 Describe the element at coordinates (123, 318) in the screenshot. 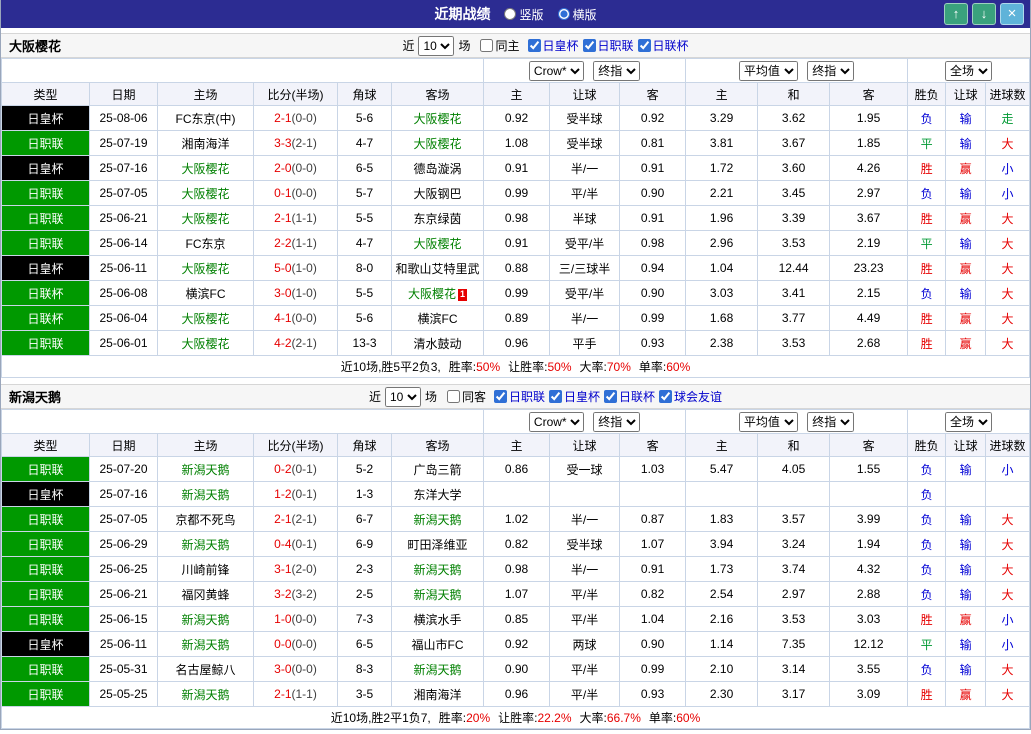

I see `match-date: 25-06-04` at that location.